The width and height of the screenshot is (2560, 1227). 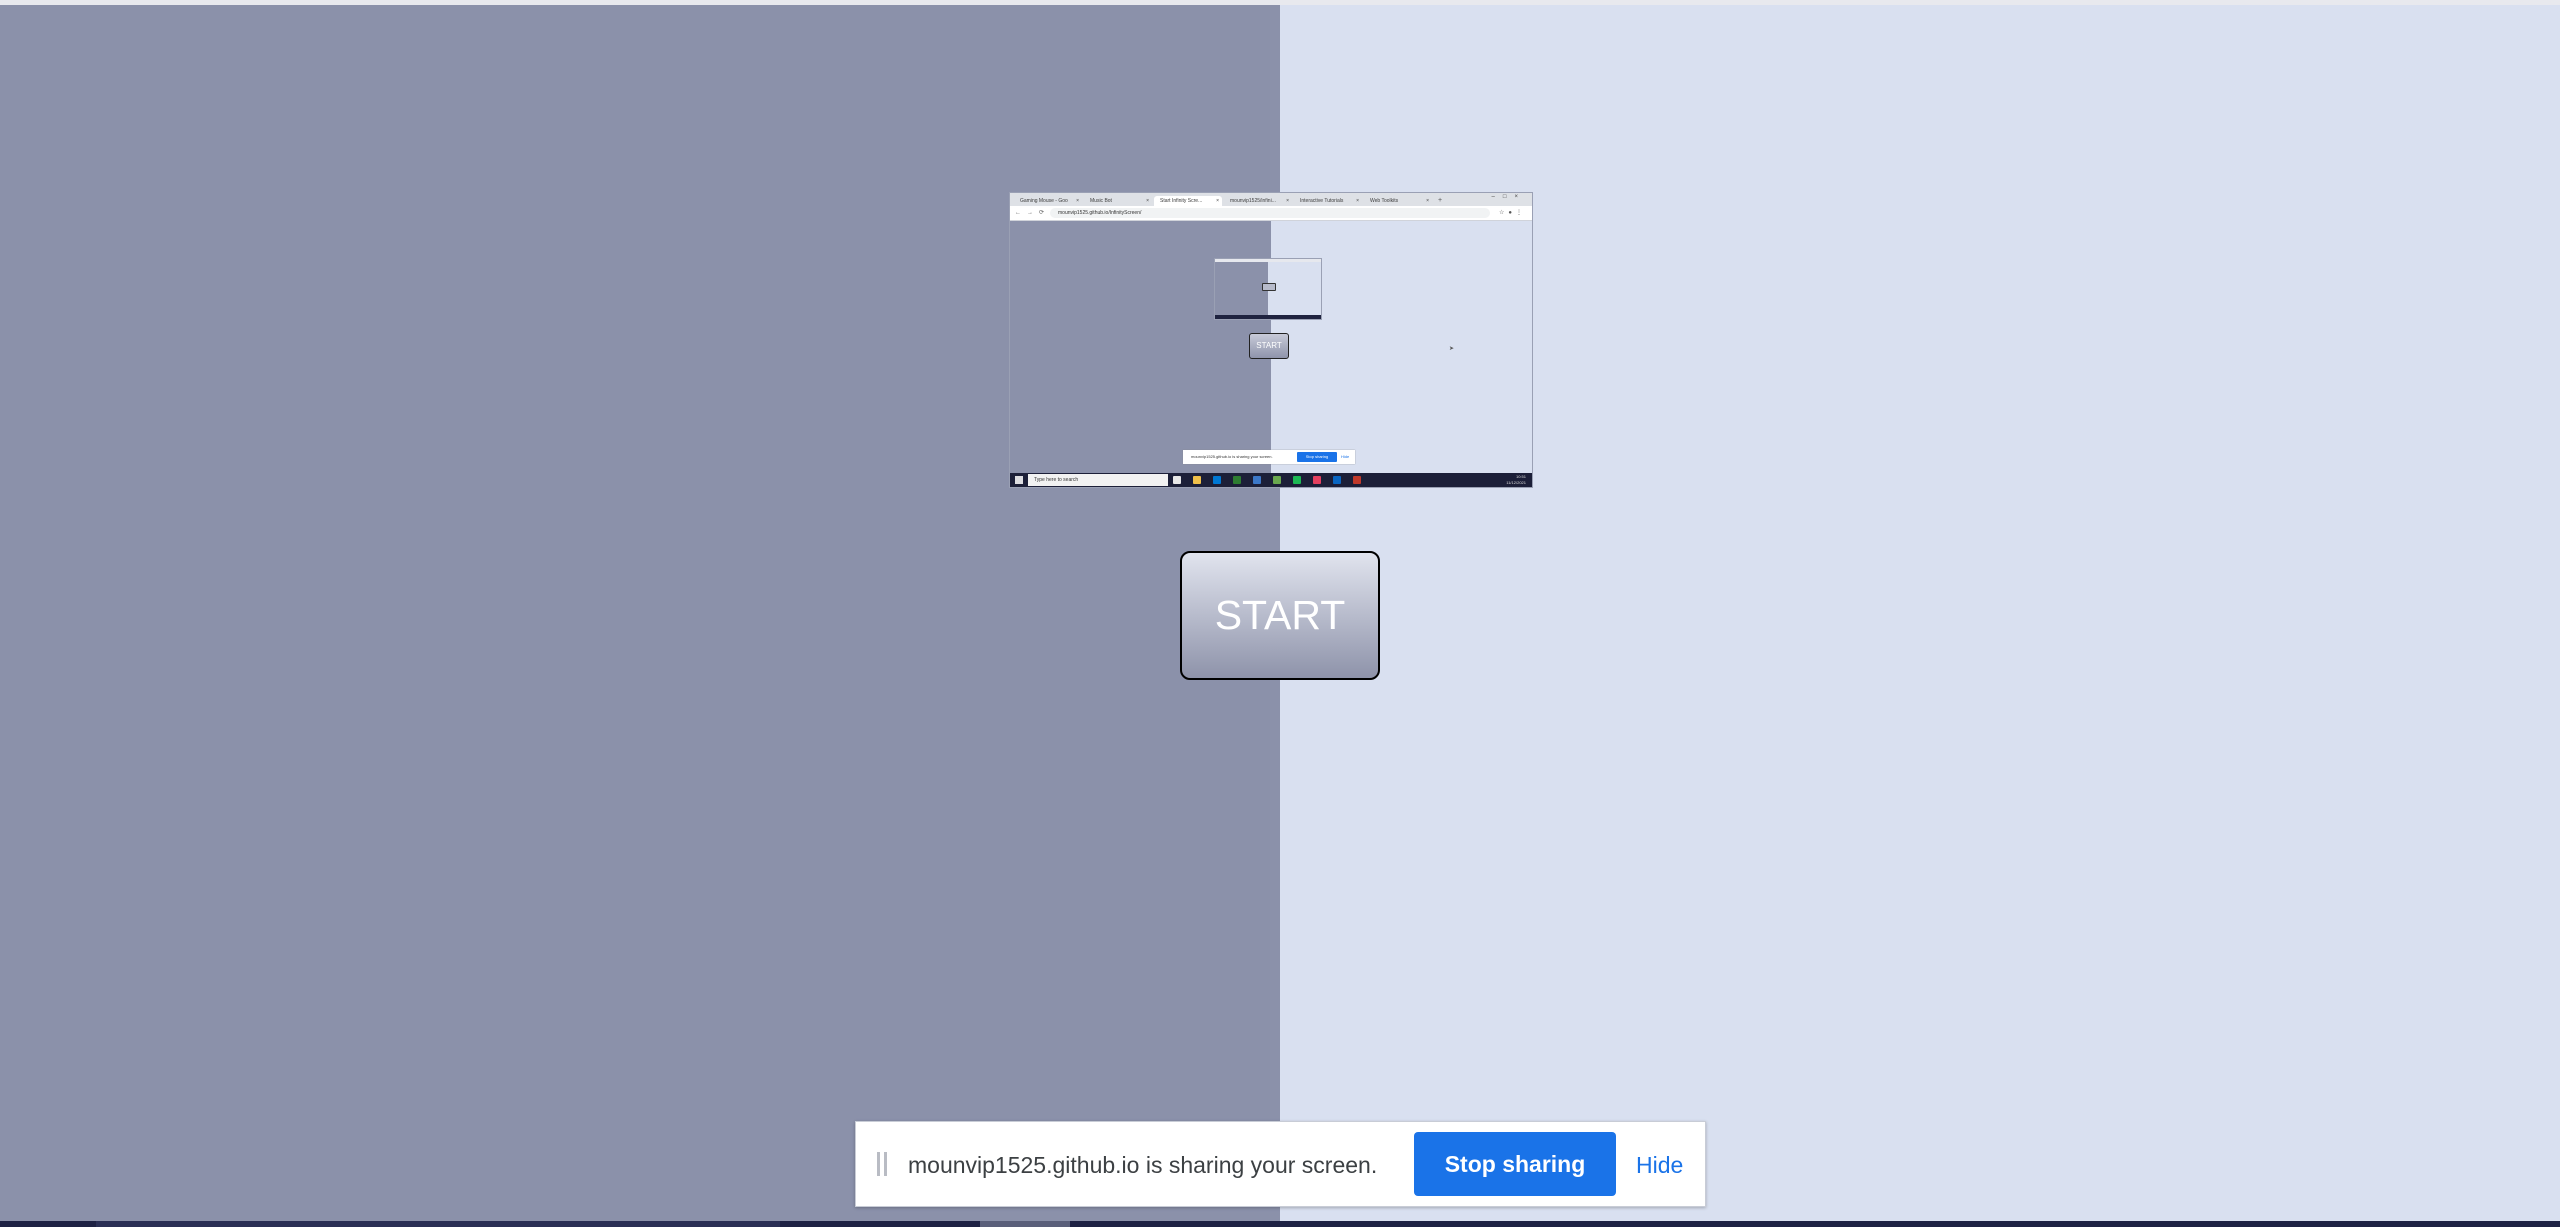 What do you see at coordinates (882, 1164) in the screenshot?
I see `drag-handle-icon` at bounding box center [882, 1164].